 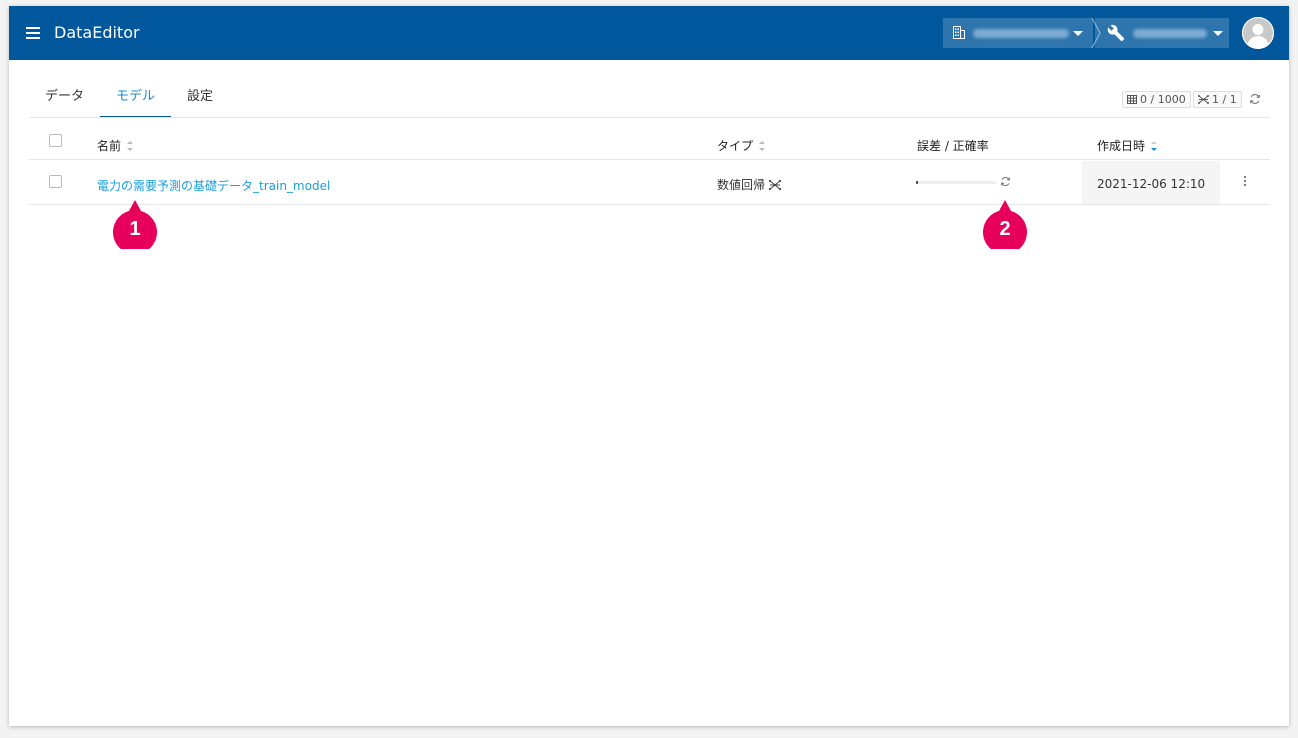 What do you see at coordinates (735, 146) in the screenshot?
I see `header-type-label: タイプ` at bounding box center [735, 146].